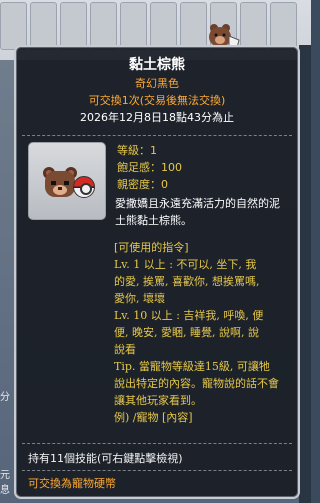 The height and width of the screenshot is (503, 320). Describe the element at coordinates (5, 397) in the screenshot. I see `background-label: 分` at that location.